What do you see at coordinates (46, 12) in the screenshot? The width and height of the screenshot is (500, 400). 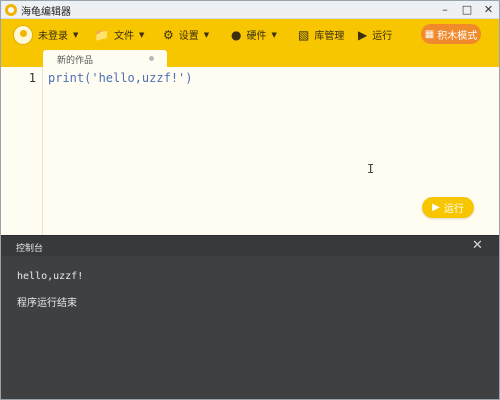 I see `window-title: 海龟编辑器` at bounding box center [46, 12].